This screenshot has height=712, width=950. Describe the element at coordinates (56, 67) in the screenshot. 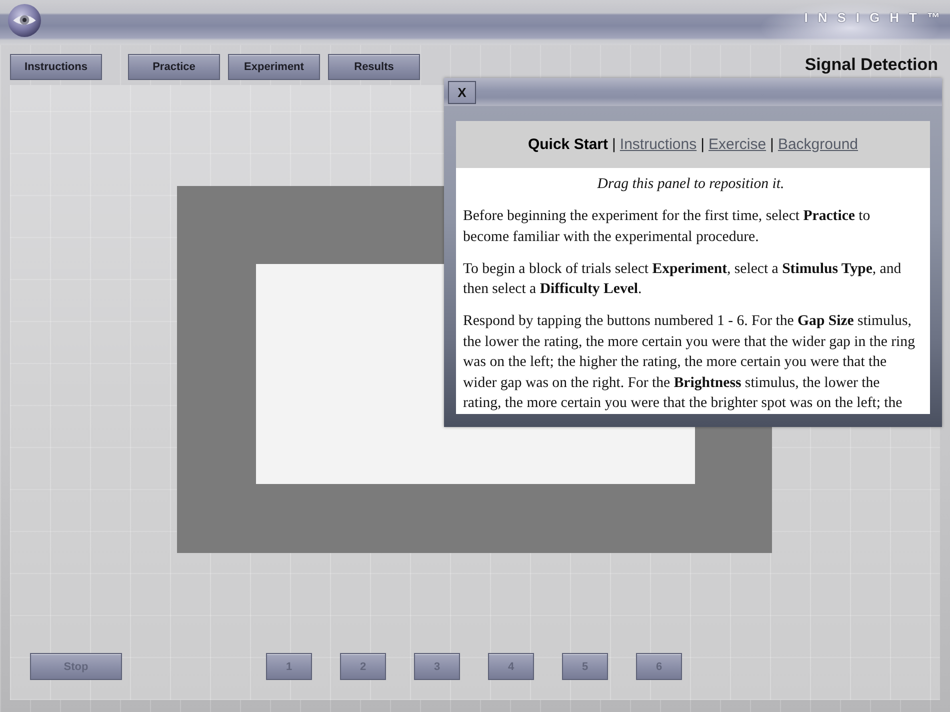

I see `nav-button: Instructions` at that location.